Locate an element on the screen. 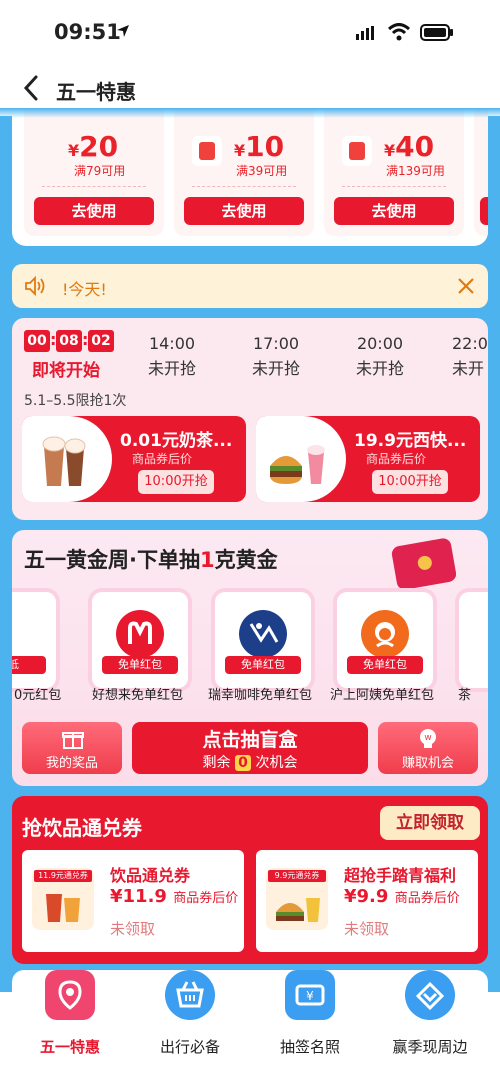 The height and width of the screenshot is (1084, 500). coupon-condition: 满39可用 is located at coordinates (262, 171).